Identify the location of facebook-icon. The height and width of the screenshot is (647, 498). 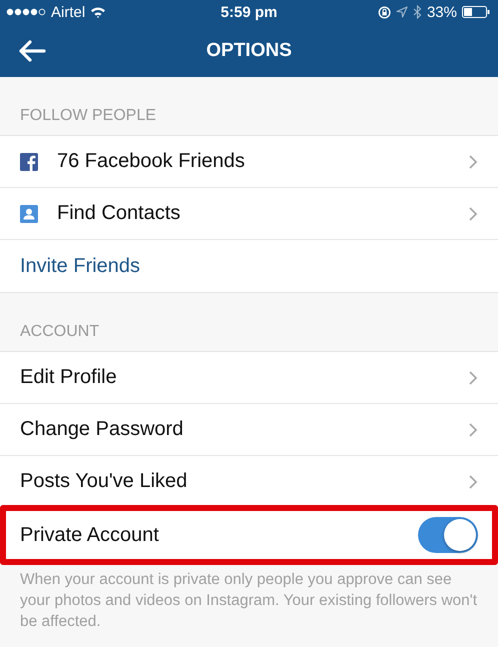
(29, 161).